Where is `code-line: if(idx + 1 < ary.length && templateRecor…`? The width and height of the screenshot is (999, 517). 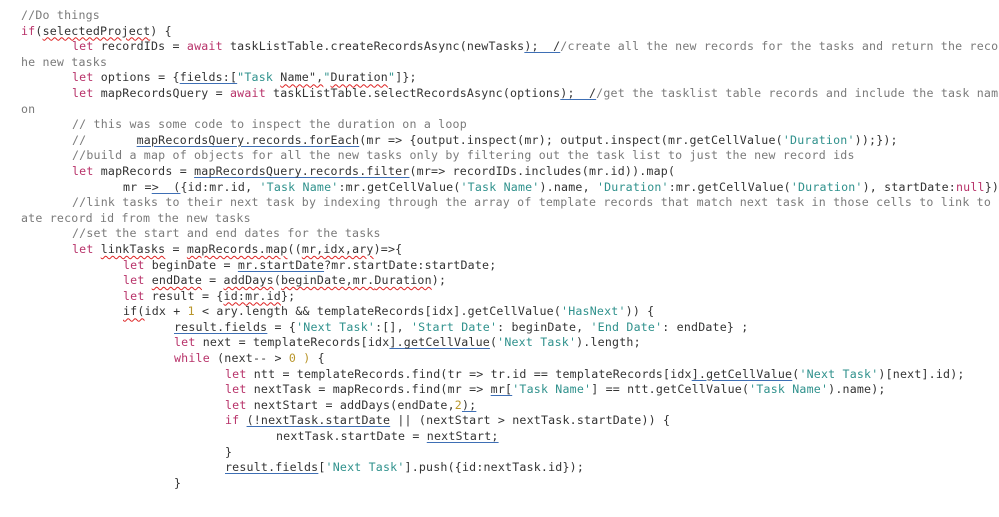
code-line: if(idx + 1 < ary.length && templateRecor… is located at coordinates (496, 312).